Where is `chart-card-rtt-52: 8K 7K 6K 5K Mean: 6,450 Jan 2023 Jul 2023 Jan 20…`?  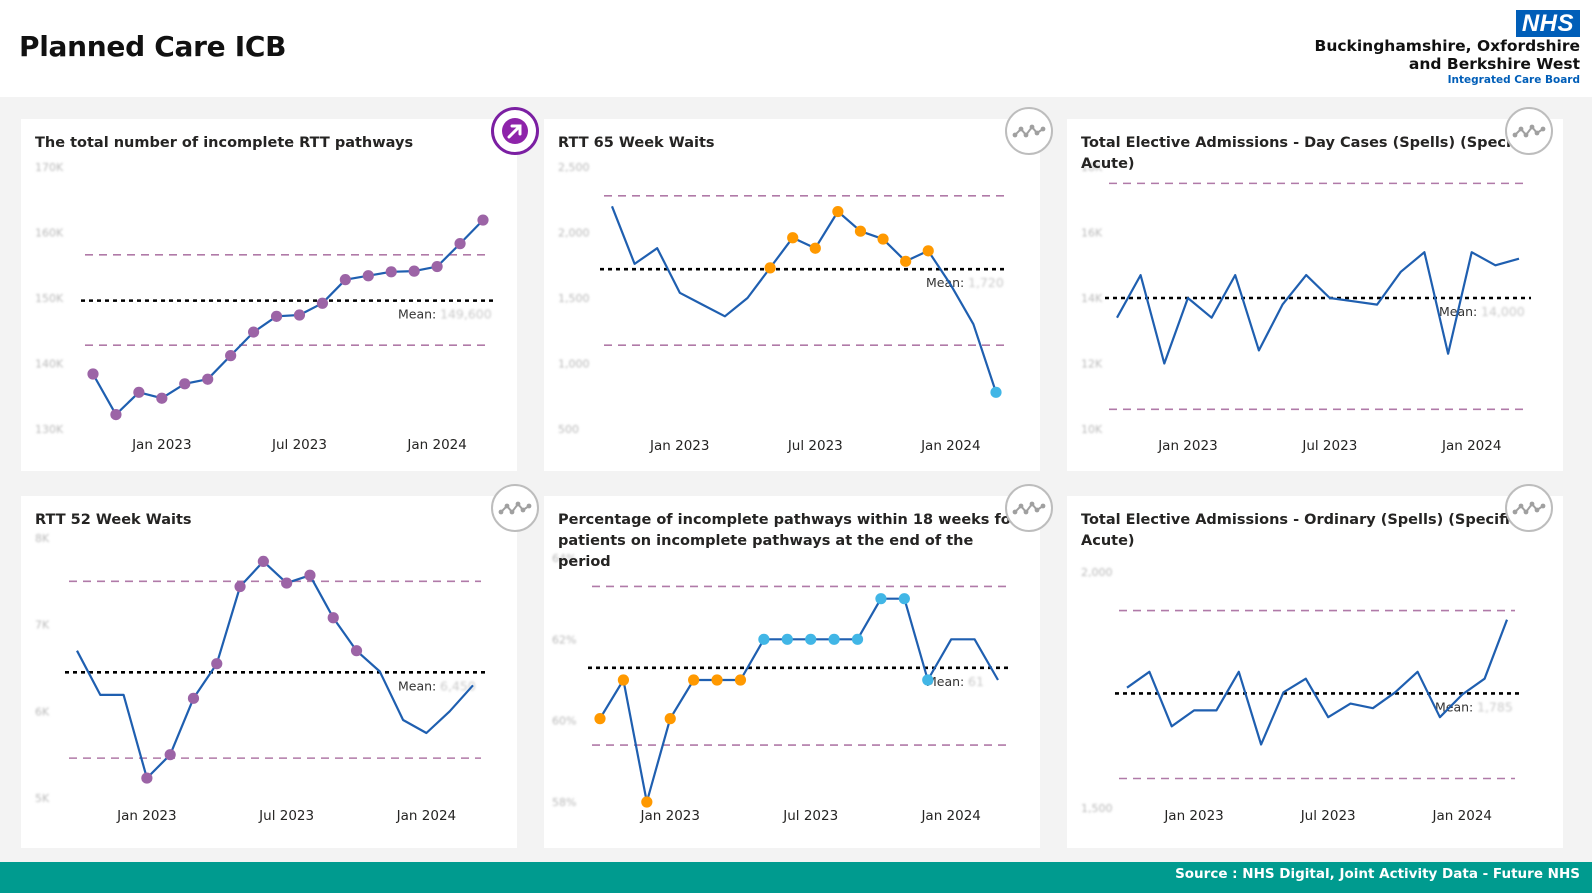 chart-card-rtt-52: 8K 7K 6K 5K Mean: 6,450 Jan 2023 Jul 2023 Jan 20… is located at coordinates (280, 666).